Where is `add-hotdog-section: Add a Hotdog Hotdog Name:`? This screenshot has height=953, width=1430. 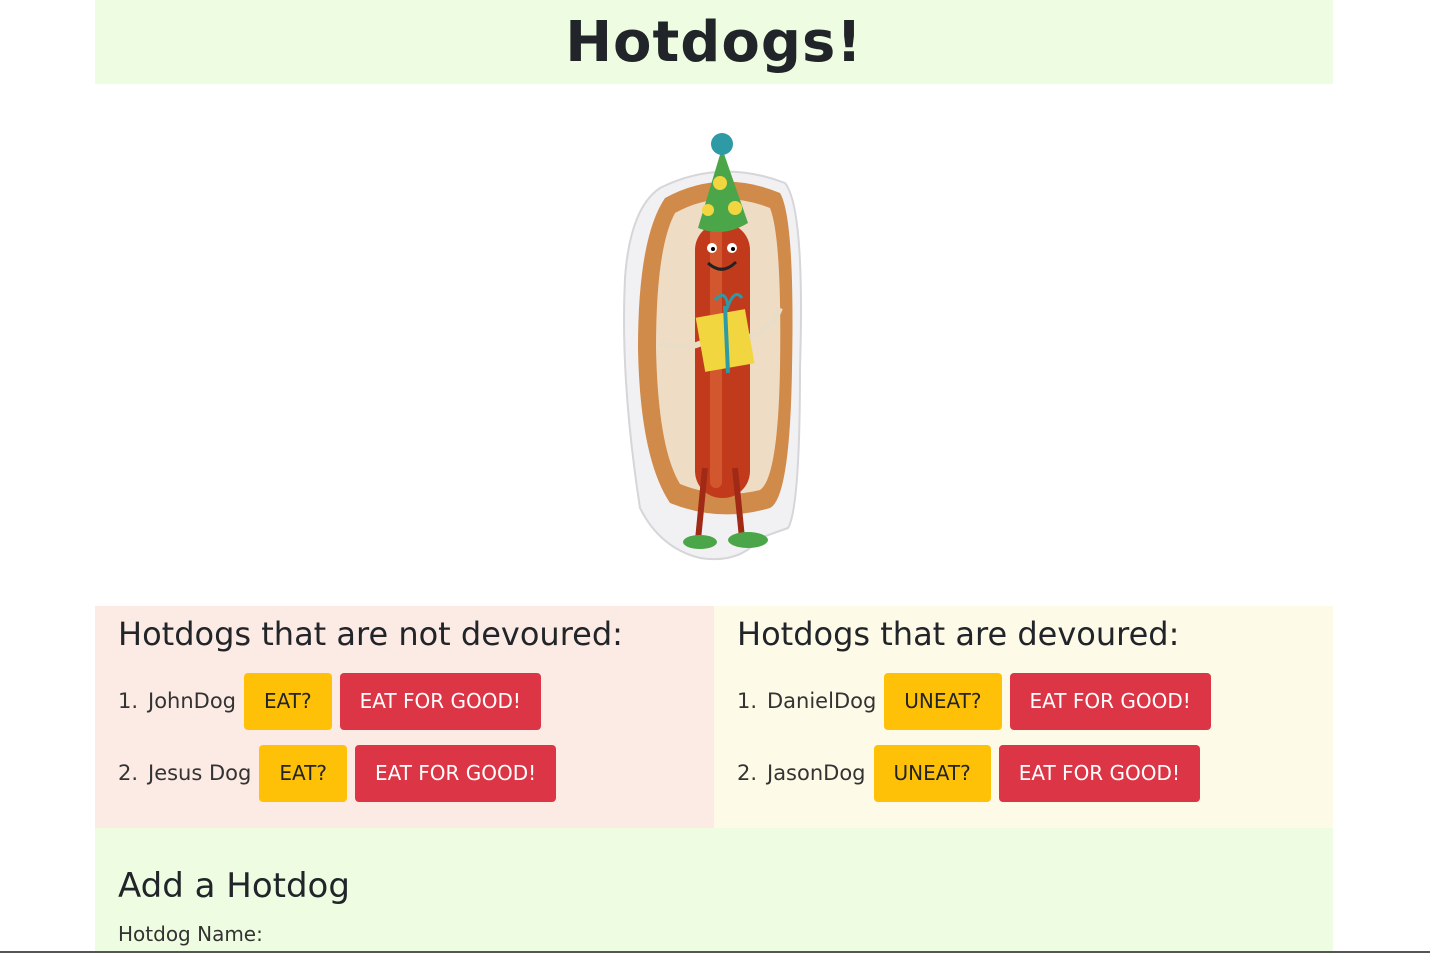
add-hotdog-section: Add a Hotdog Hotdog Name: is located at coordinates (714, 890).